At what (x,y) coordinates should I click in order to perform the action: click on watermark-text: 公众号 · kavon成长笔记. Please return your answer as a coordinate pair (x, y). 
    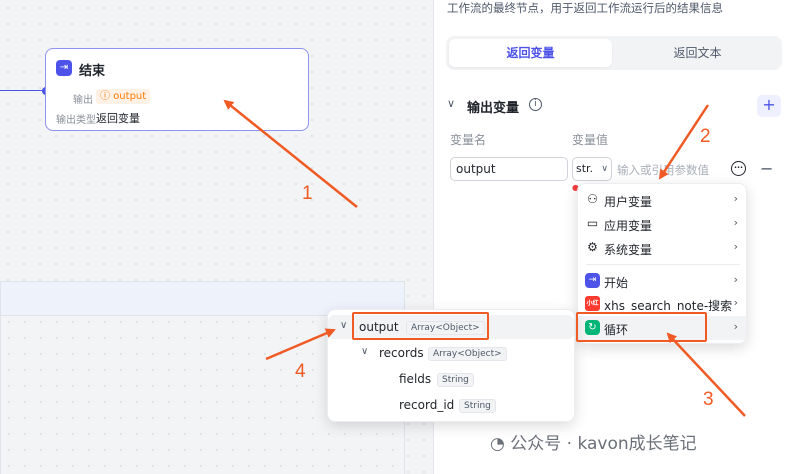
    Looking at the image, I should click on (603, 444).